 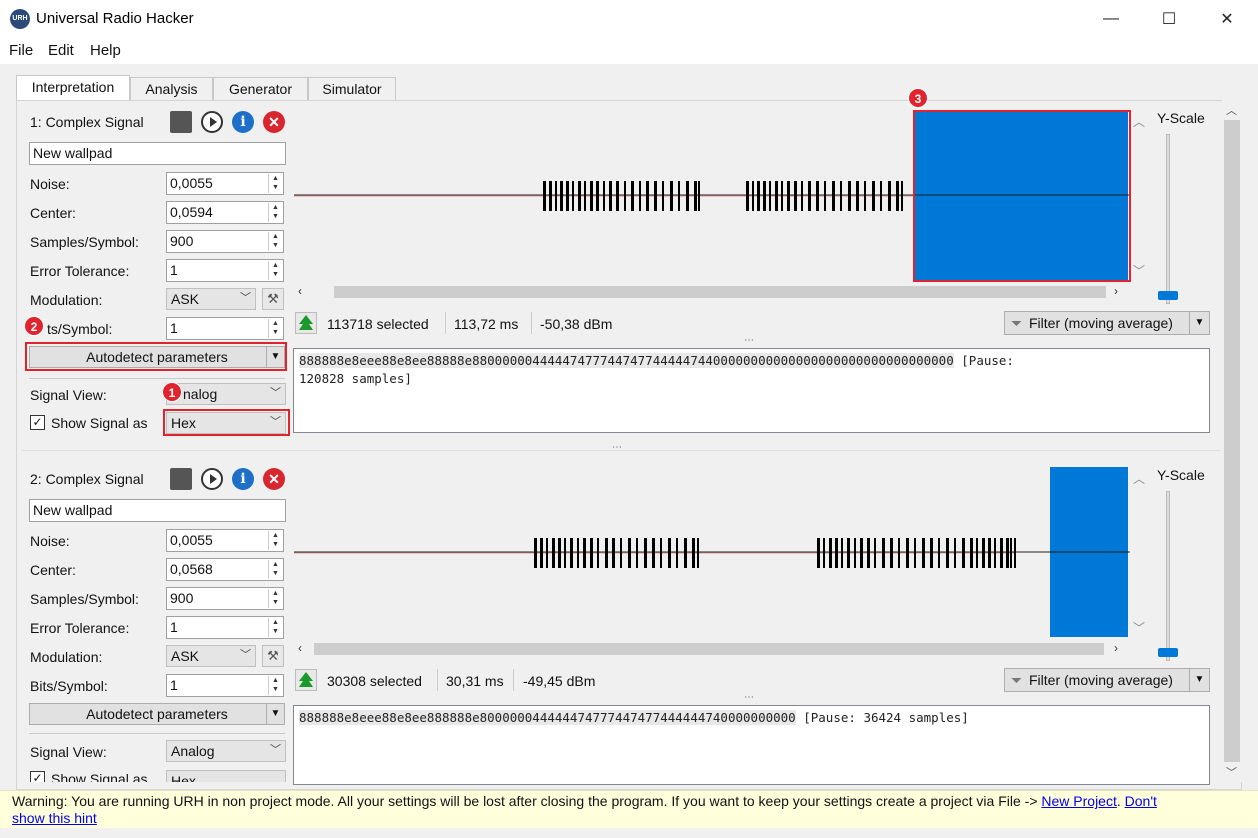 What do you see at coordinates (1227, 19) in the screenshot?
I see `close-button: ✕` at bounding box center [1227, 19].